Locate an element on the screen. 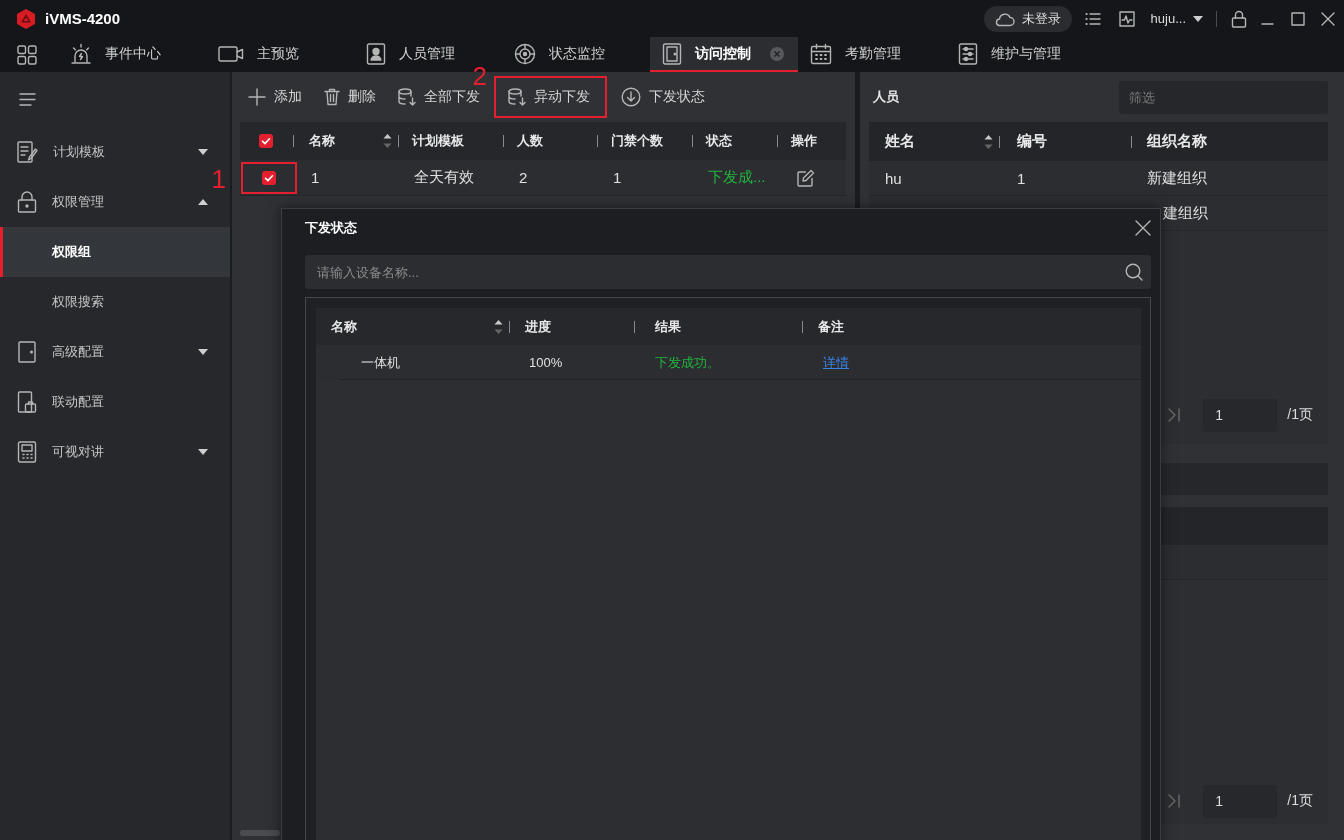  column-header: 备注 is located at coordinates (831, 326).